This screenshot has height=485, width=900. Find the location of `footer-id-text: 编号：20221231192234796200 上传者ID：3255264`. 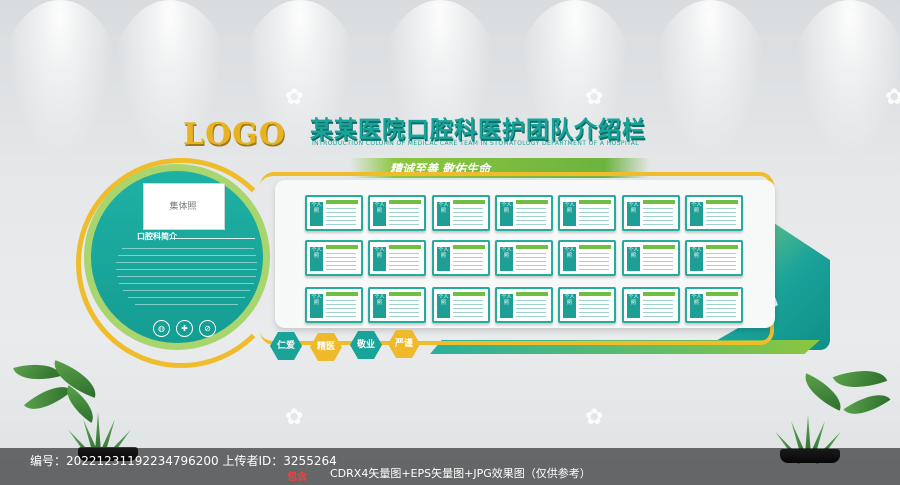

footer-id-text: 编号：20221231192234796200 上传者ID：3255264 is located at coordinates (183, 461).